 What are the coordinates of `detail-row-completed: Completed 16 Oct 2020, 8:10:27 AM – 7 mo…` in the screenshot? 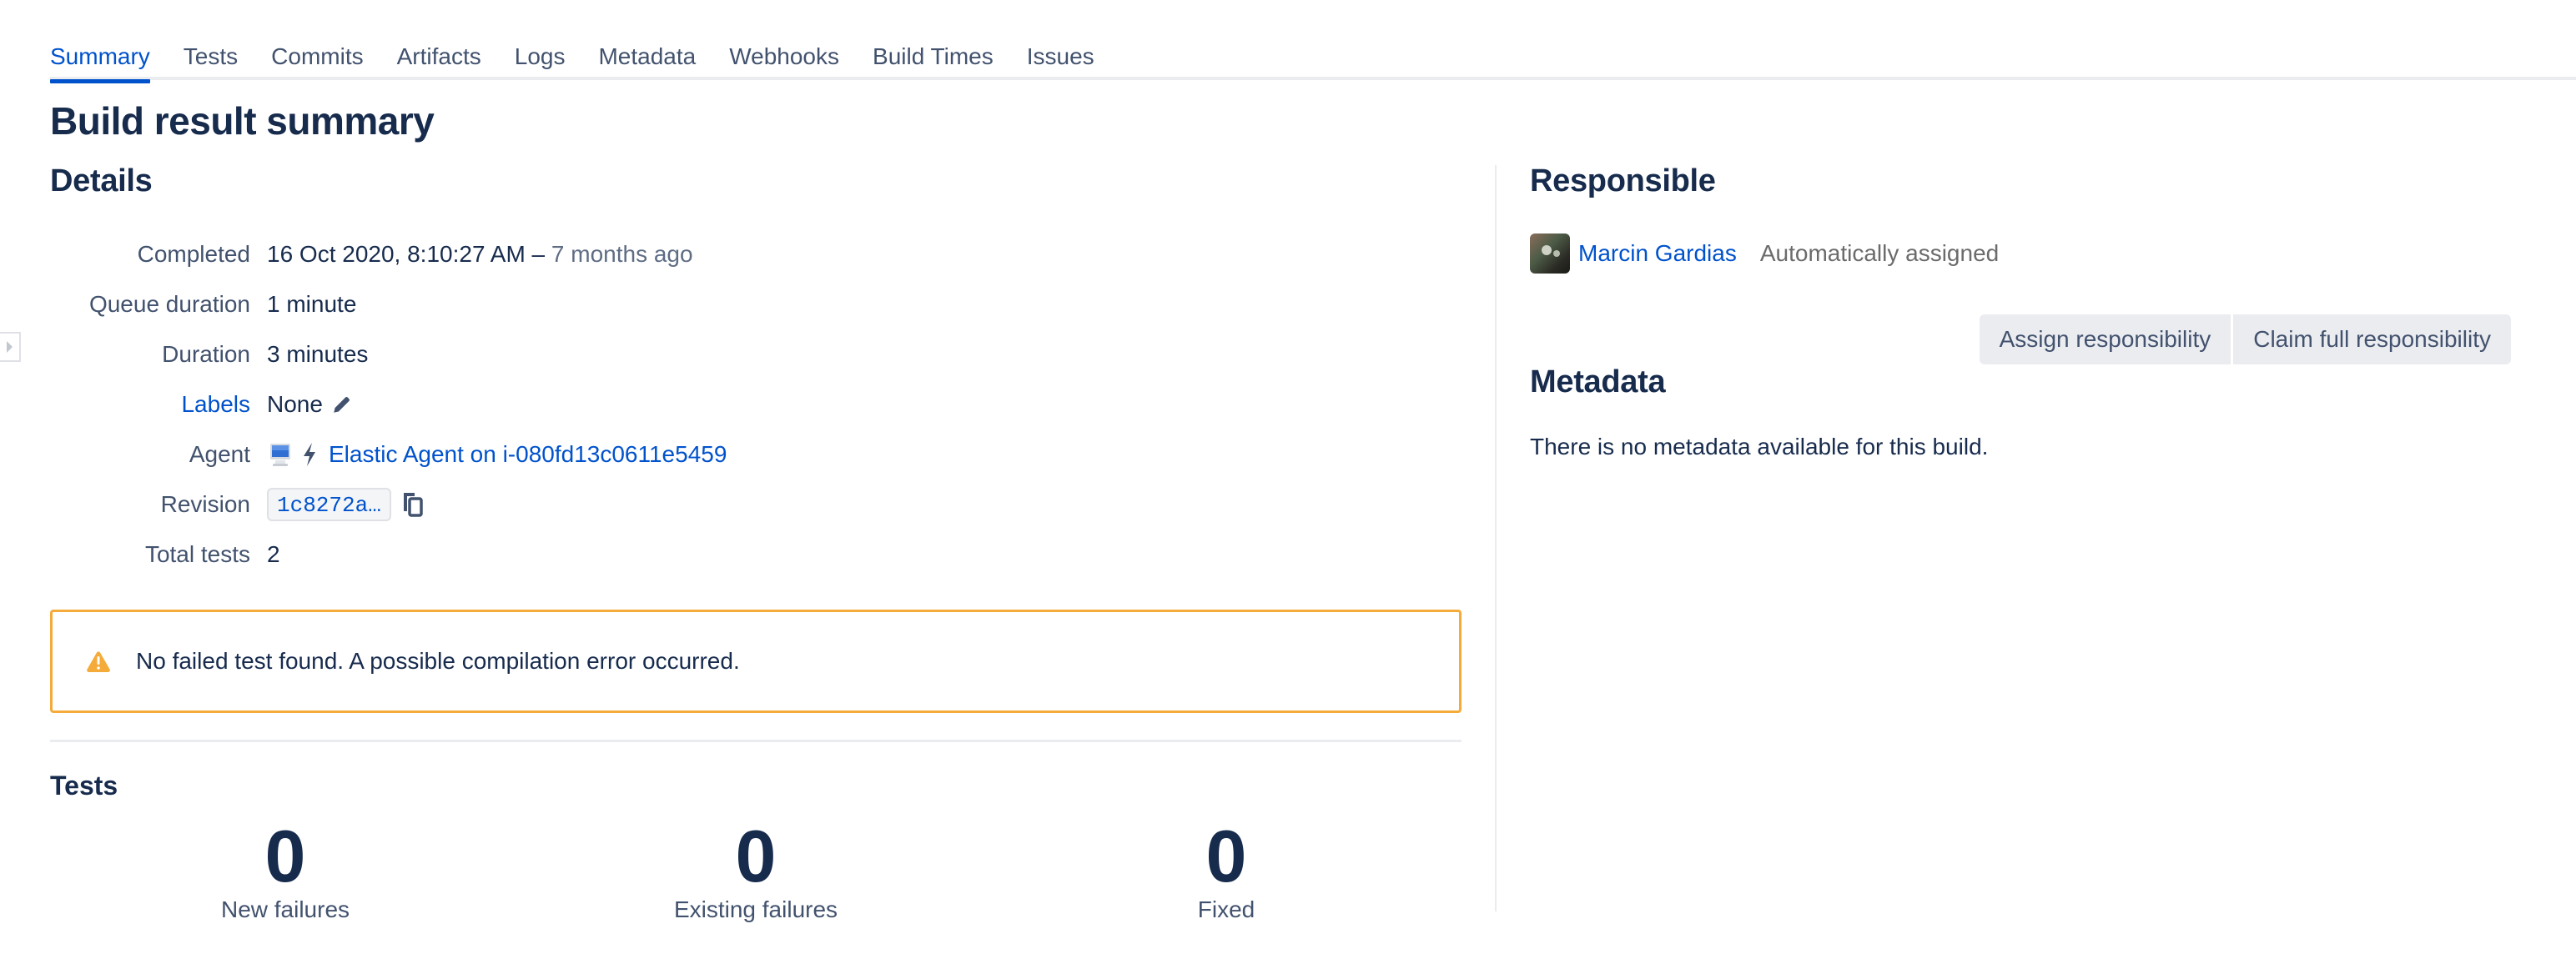 It's located at (756, 254).